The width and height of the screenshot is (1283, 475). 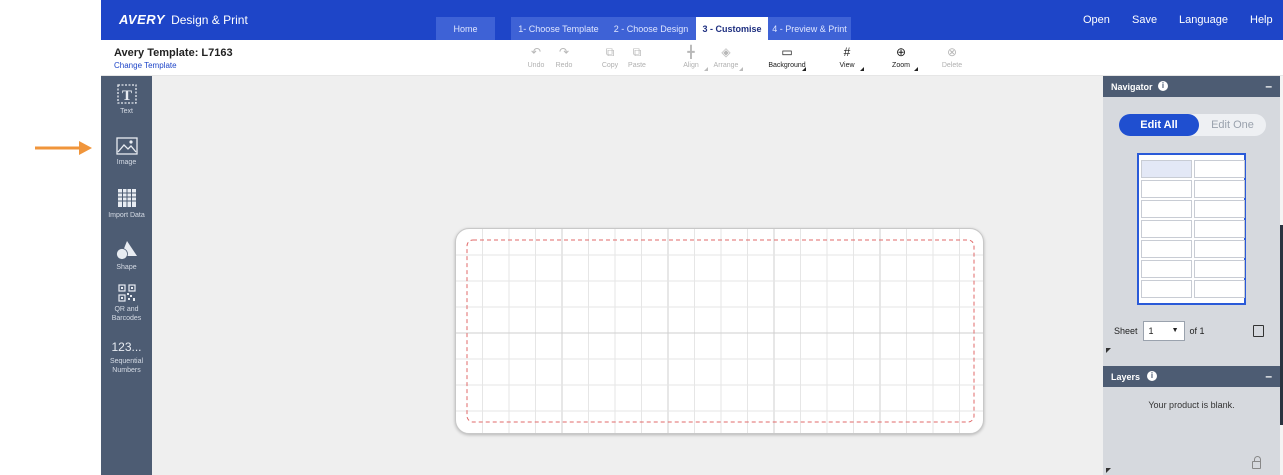 What do you see at coordinates (1163, 331) in the screenshot?
I see `sheet-select: 1 ▼` at bounding box center [1163, 331].